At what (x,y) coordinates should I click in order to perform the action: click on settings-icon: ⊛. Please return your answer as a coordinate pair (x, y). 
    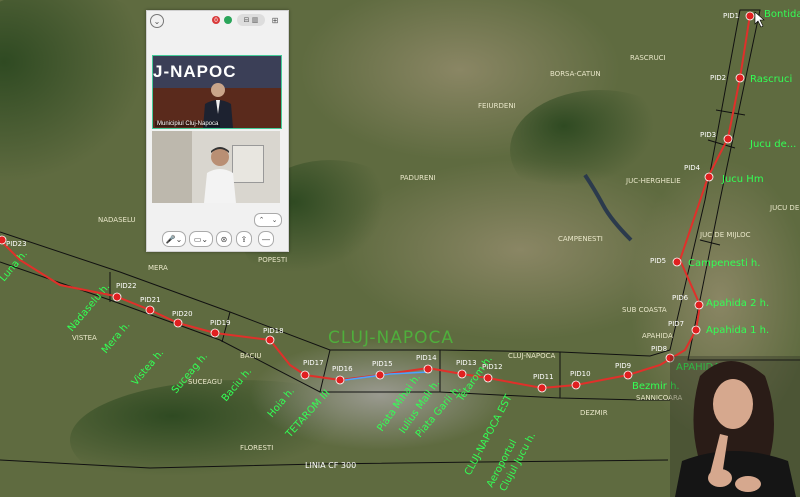
    Looking at the image, I should click on (224, 239).